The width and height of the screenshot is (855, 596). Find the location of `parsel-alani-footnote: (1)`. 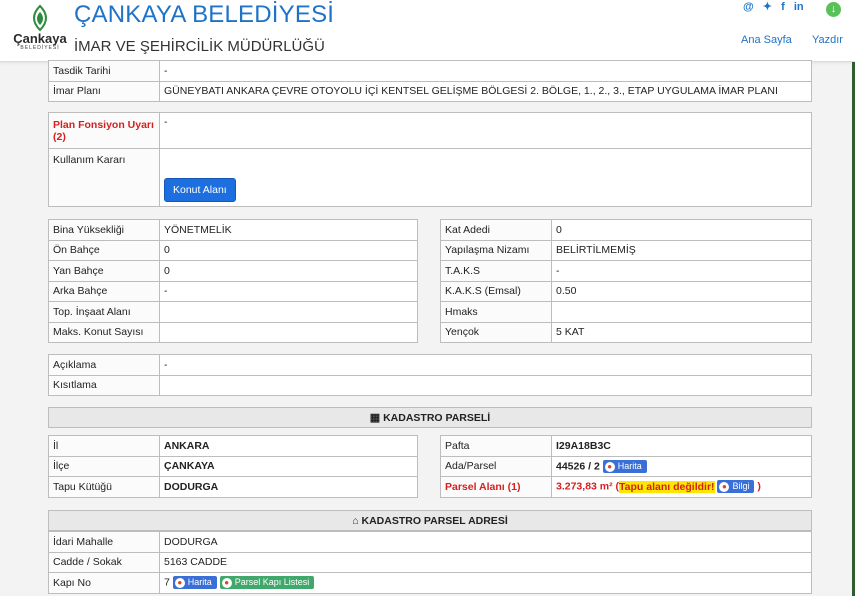

parsel-alani-footnote: (1) is located at coordinates (514, 487).